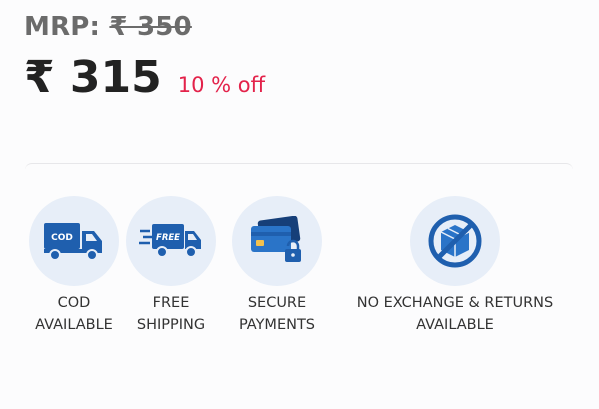 The width and height of the screenshot is (599, 409). Describe the element at coordinates (277, 314) in the screenshot. I see `feature-secure-payments-label: SECURE PAYMENTS` at that location.